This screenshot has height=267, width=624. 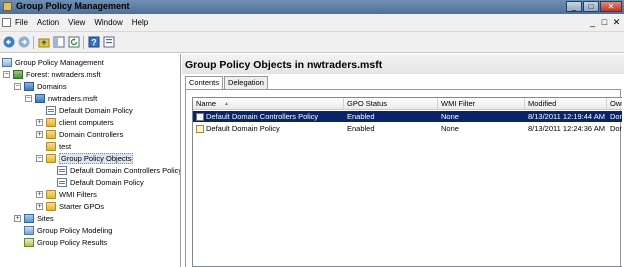 What do you see at coordinates (59, 42) in the screenshot?
I see `show-hide-tree-icon` at bounding box center [59, 42].